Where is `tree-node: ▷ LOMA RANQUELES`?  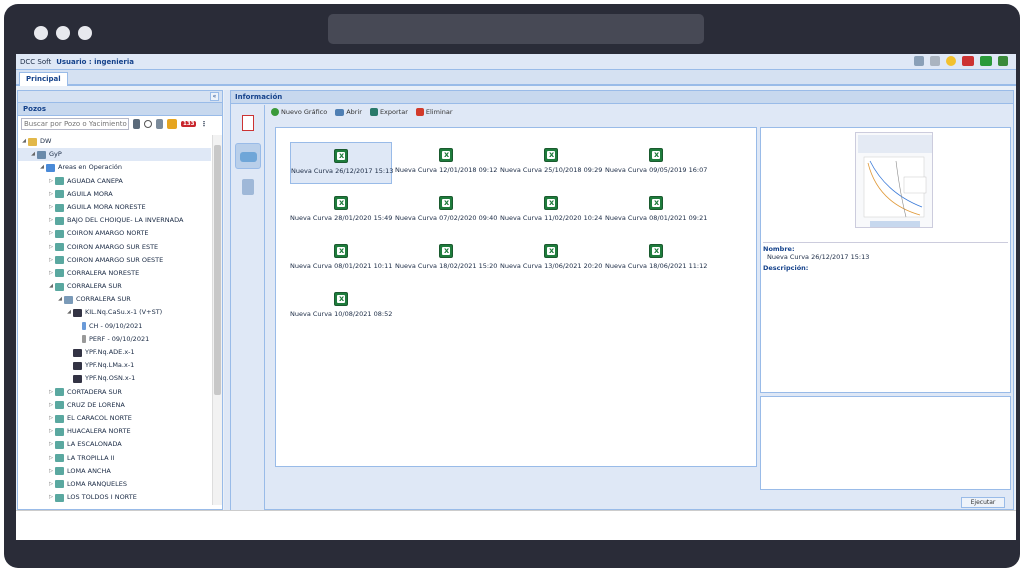
tree-node: ▷ LOMA RANQUELES is located at coordinates (114, 484).